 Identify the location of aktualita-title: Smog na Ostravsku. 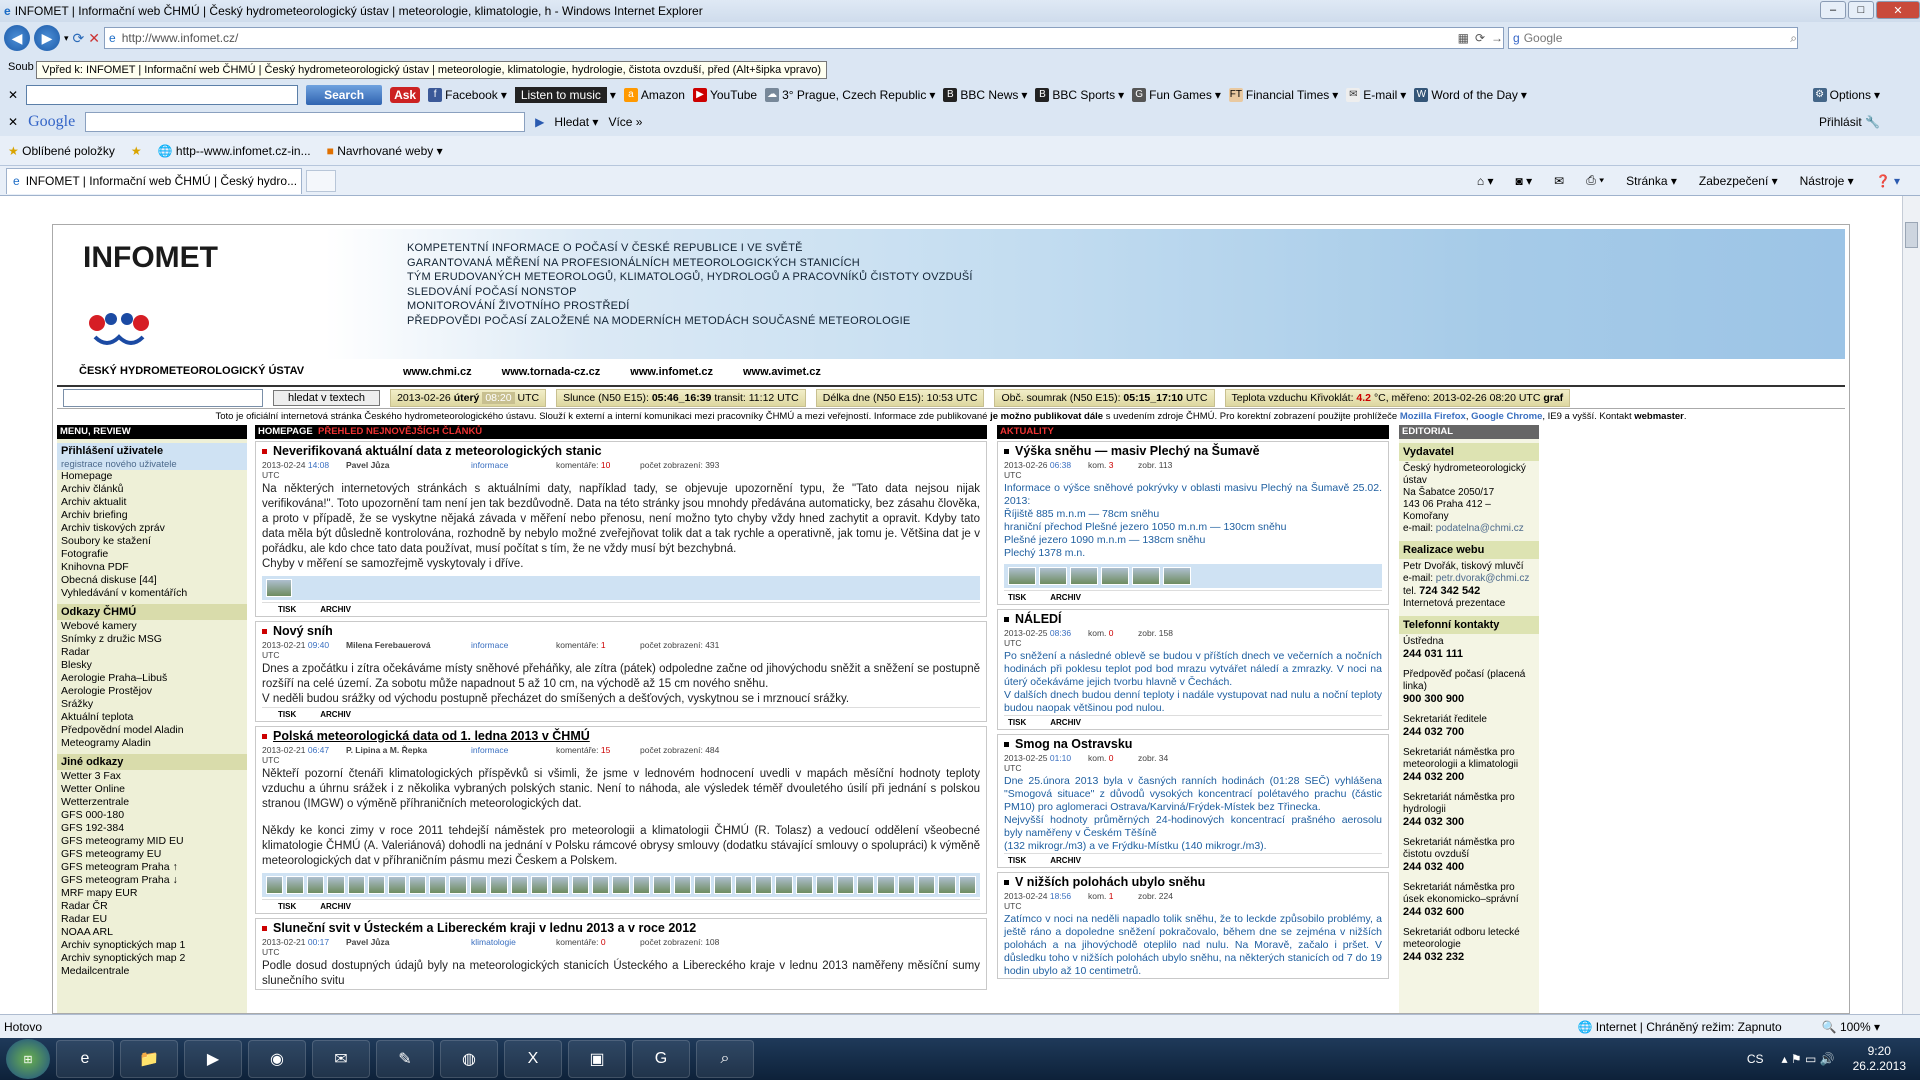
(1193, 744).